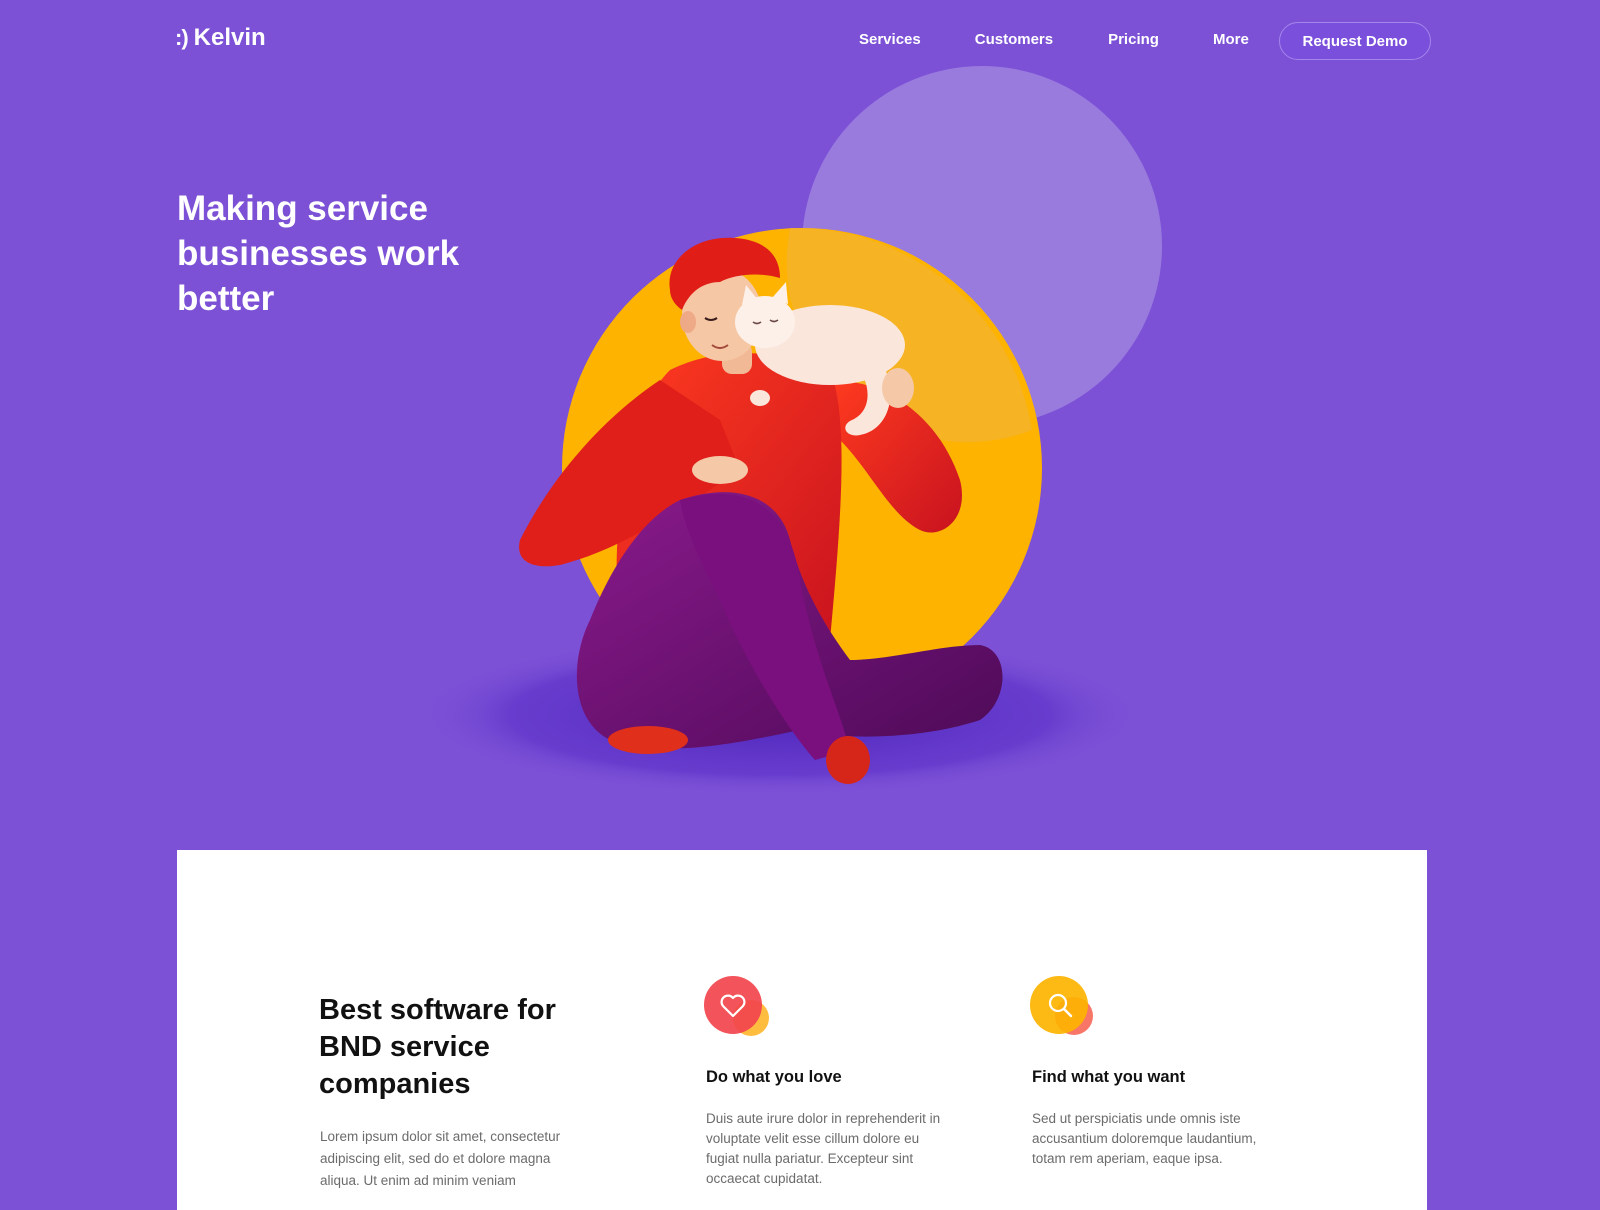 The image size is (1600, 1210). What do you see at coordinates (1109, 1077) in the screenshot?
I see `feature-title: Find what you want` at bounding box center [1109, 1077].